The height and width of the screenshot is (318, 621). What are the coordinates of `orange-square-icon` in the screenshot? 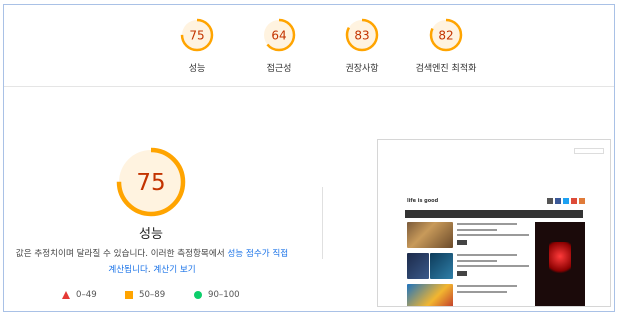 It's located at (129, 295).